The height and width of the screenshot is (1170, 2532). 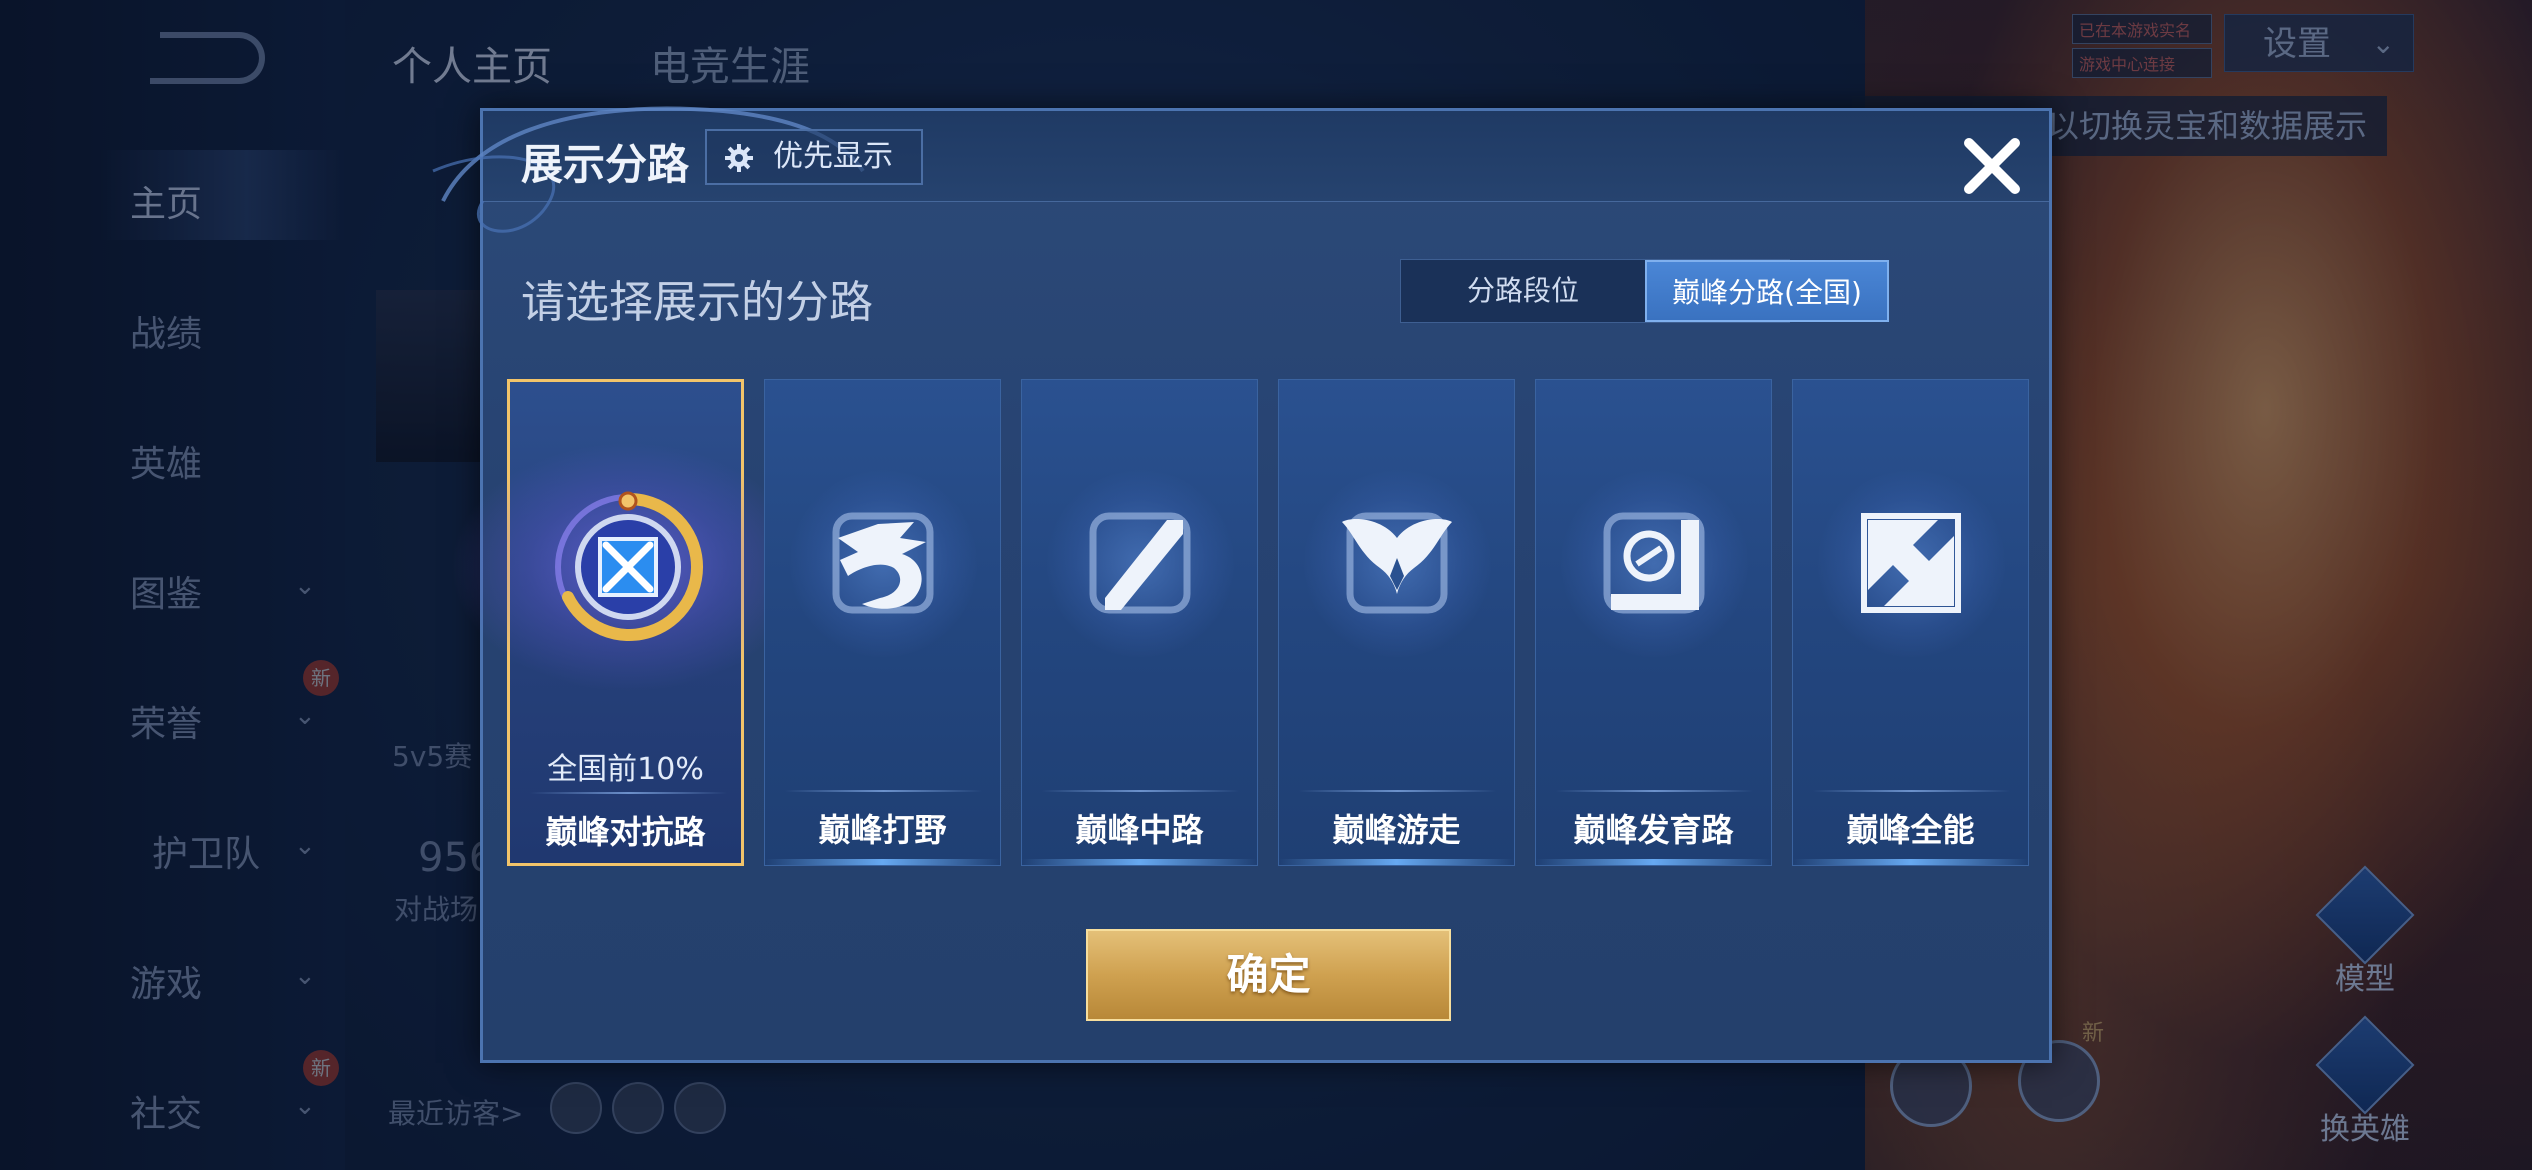 I want to click on slash-square-icon, so click(x=1140, y=563).